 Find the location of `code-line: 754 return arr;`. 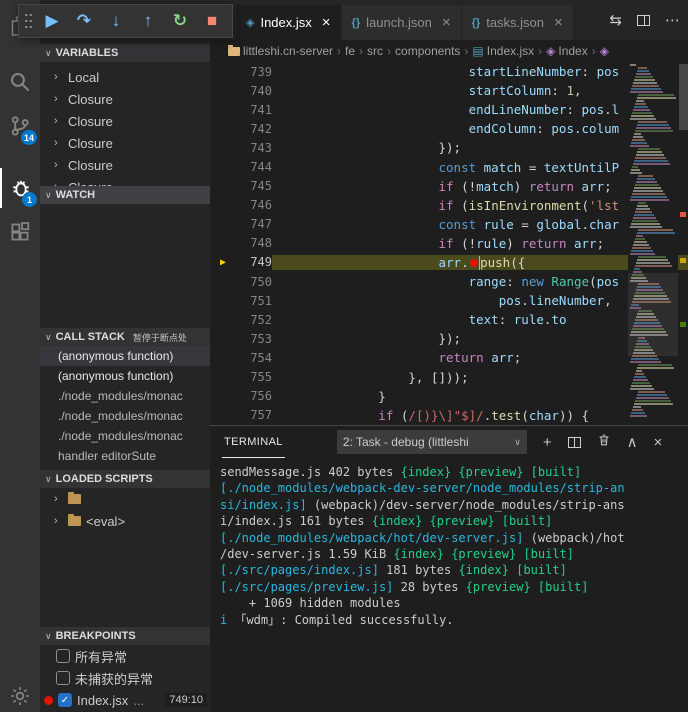

code-line: 754 return arr; is located at coordinates (449, 357).